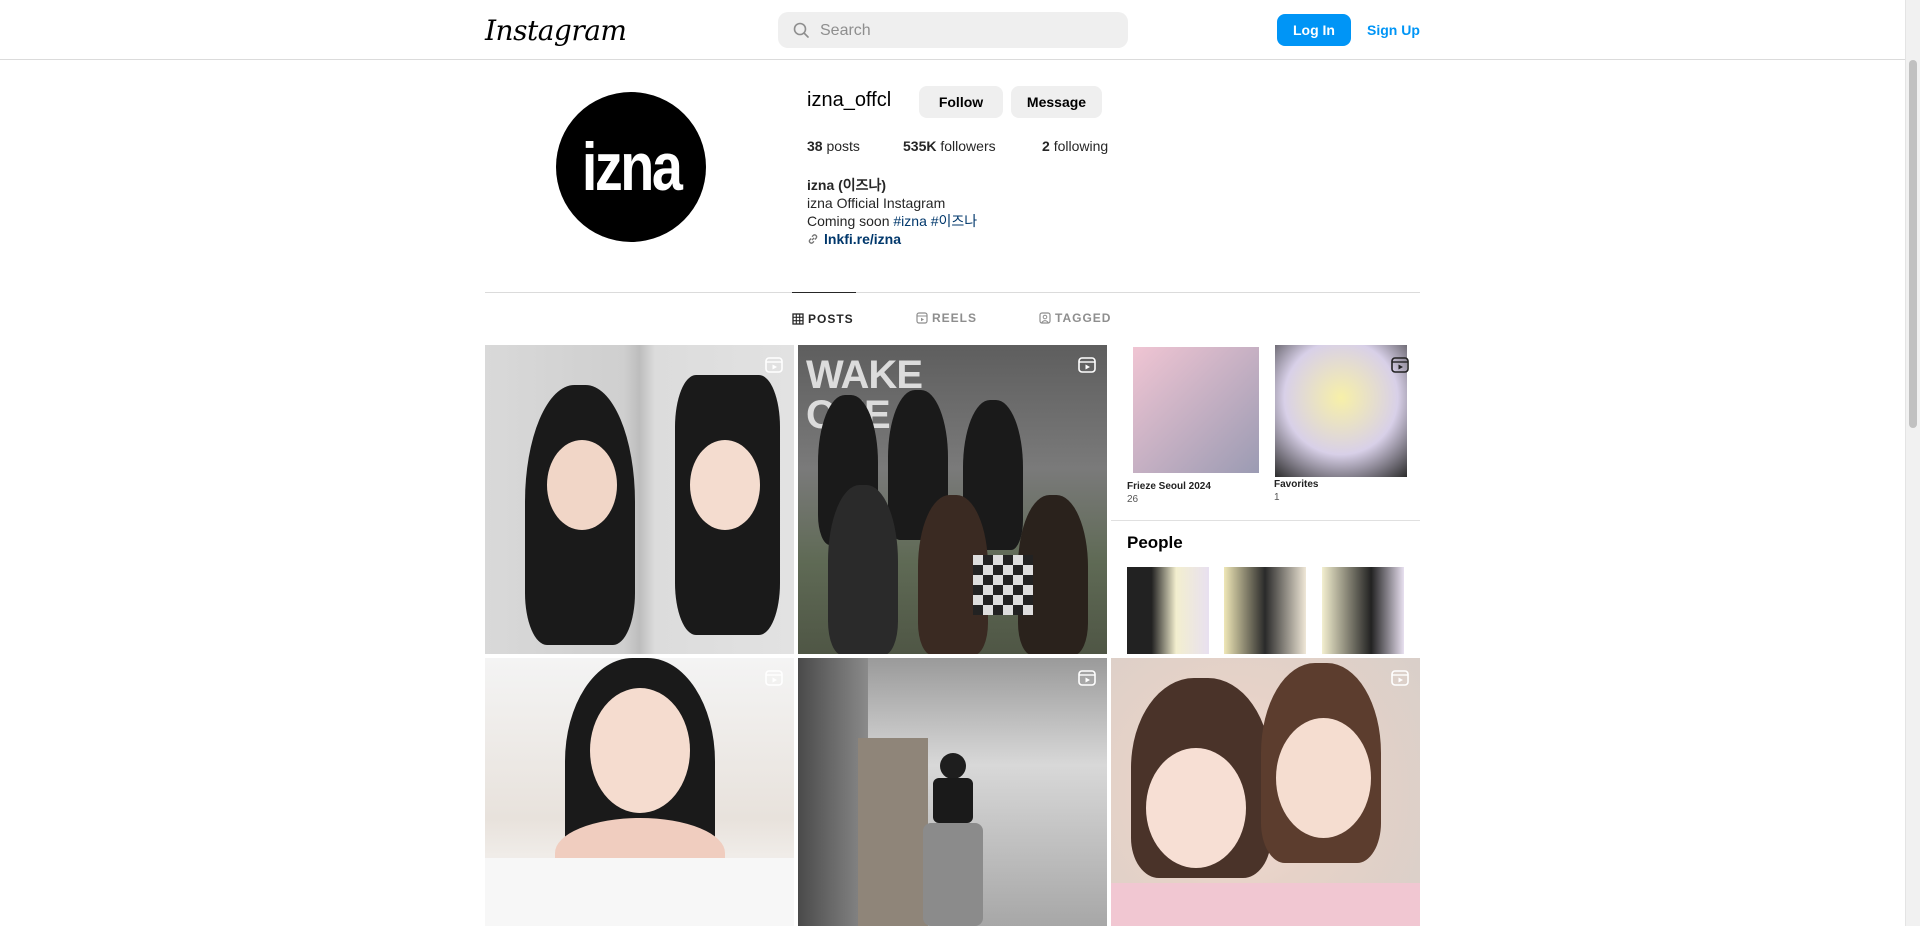 The image size is (1920, 926). I want to click on reels-icon, so click(922, 318).